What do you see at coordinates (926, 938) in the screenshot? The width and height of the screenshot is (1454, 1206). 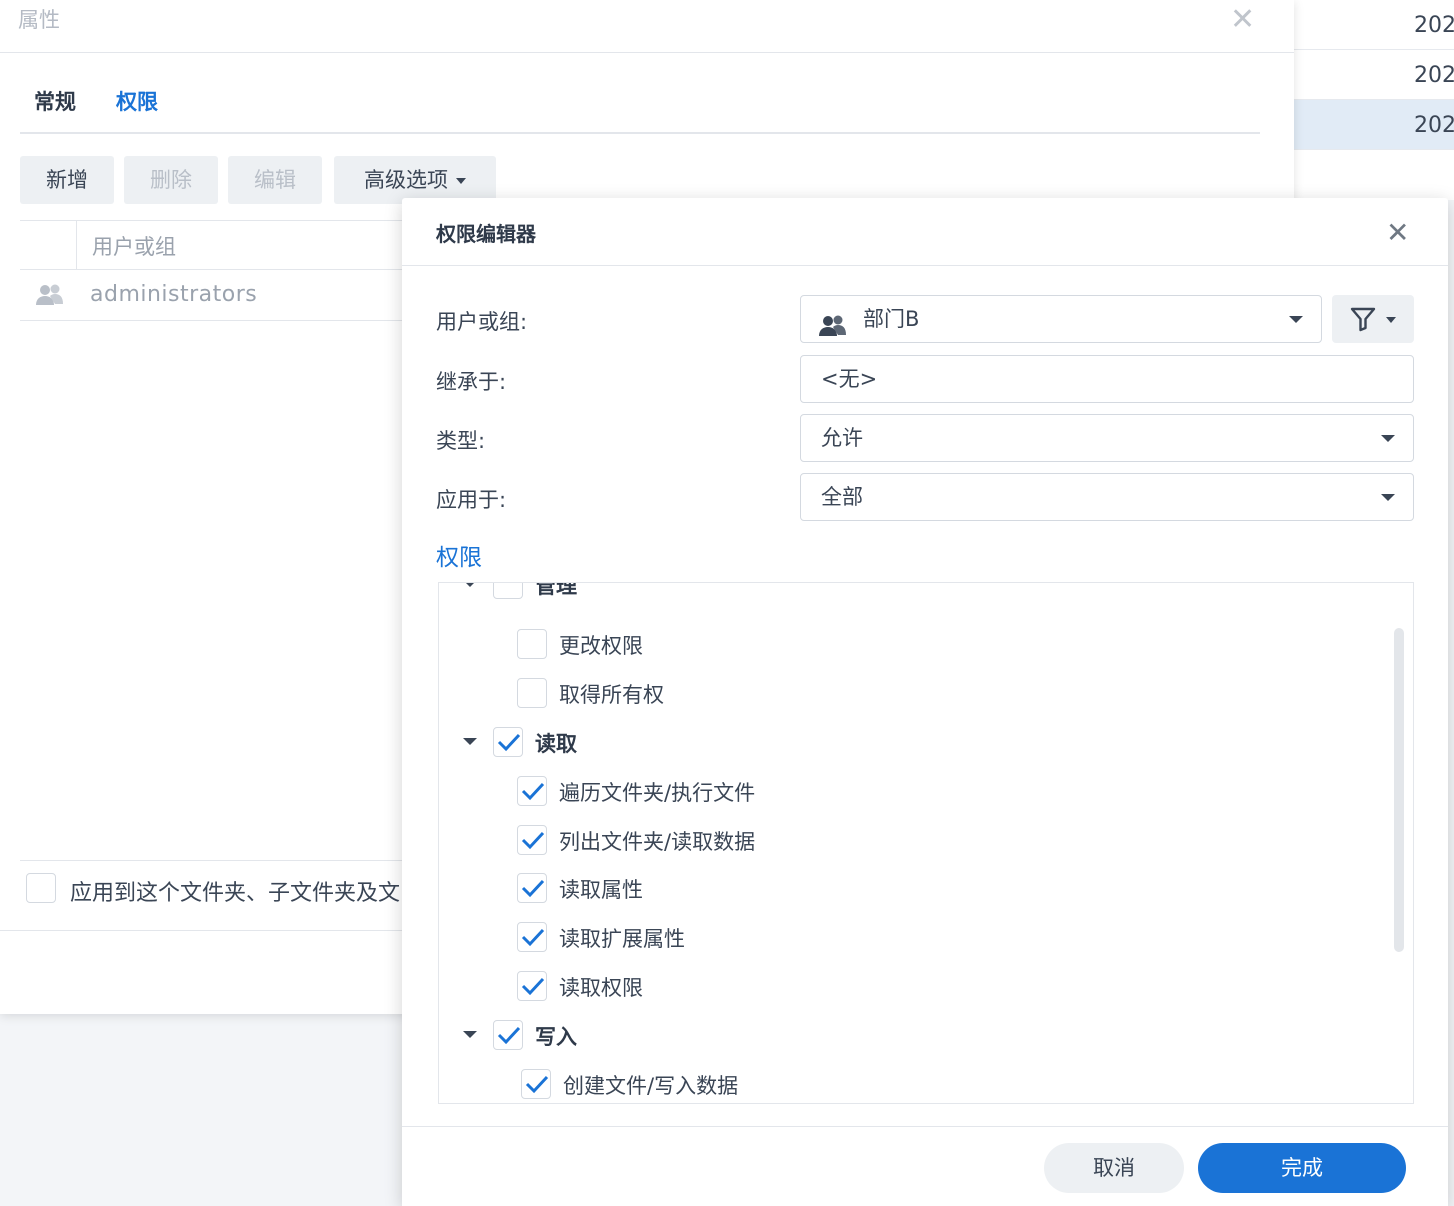 I see `tree-item: 读取扩展属性` at bounding box center [926, 938].